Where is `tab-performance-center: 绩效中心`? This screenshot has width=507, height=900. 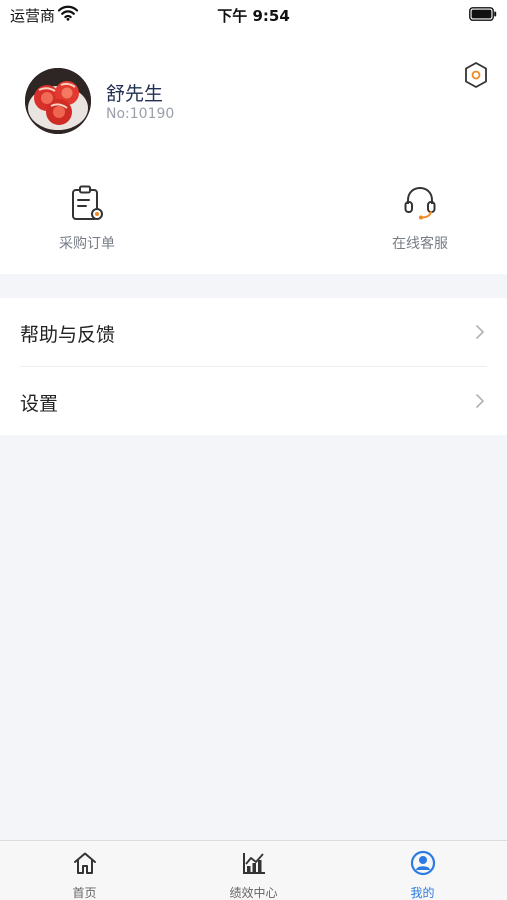 tab-performance-center: 绩效中心 is located at coordinates (253, 870).